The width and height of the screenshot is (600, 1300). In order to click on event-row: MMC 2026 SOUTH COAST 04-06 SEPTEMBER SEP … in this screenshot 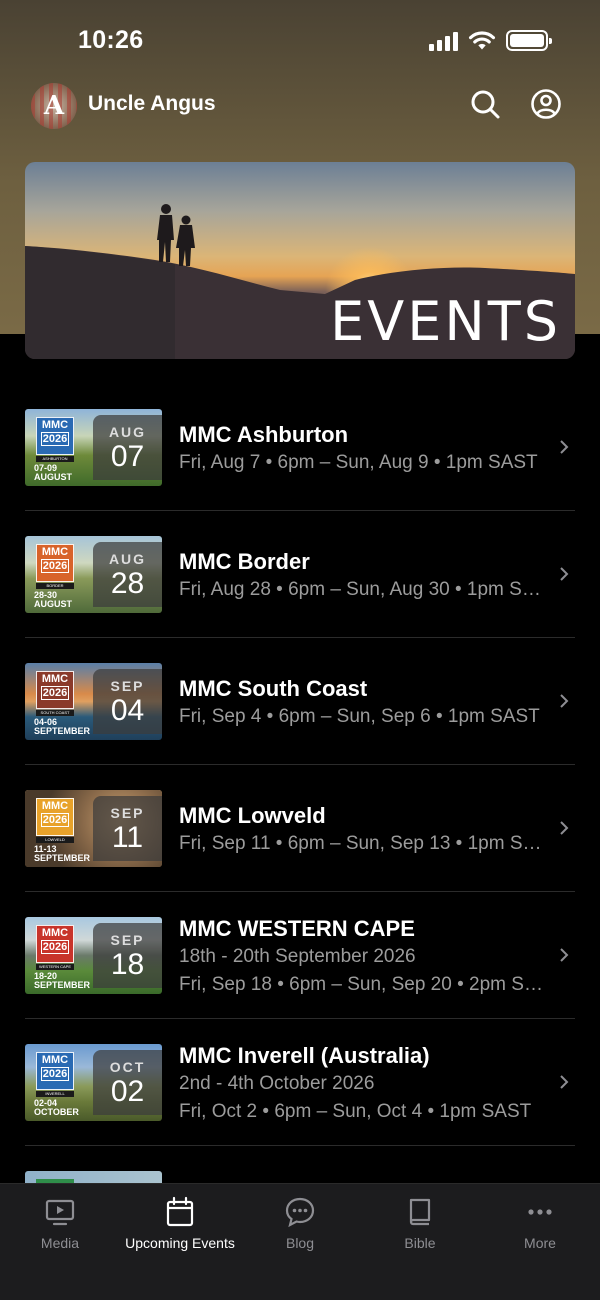, I will do `click(300, 701)`.